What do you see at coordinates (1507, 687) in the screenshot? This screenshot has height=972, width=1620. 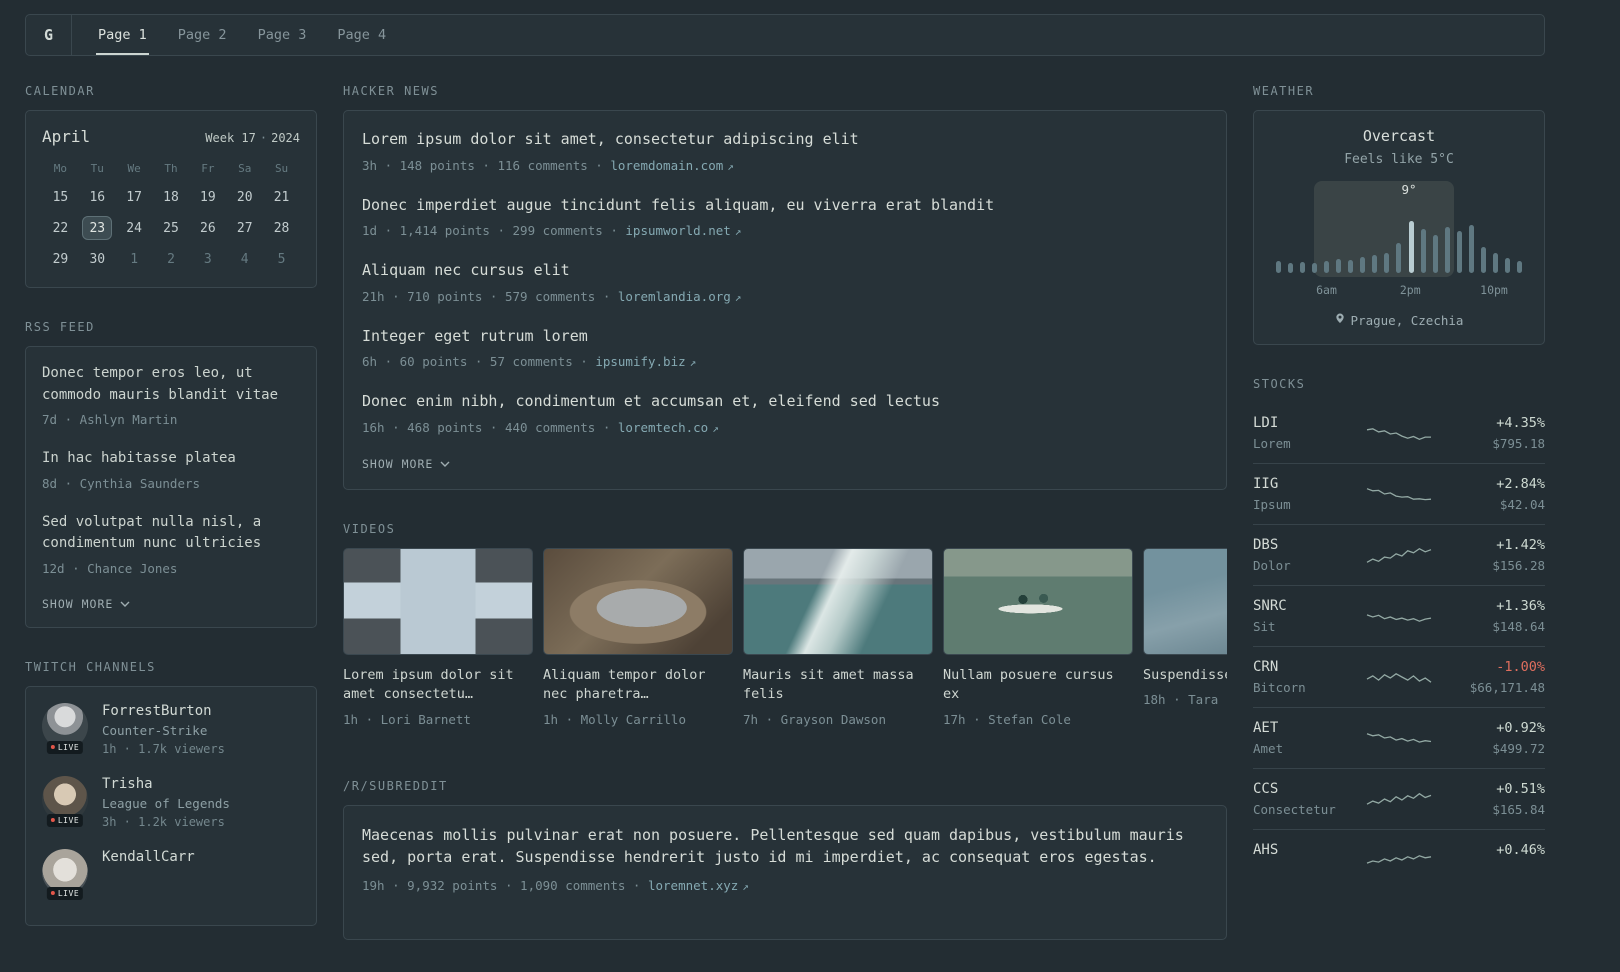 I see `stock-price: $66,171.48` at bounding box center [1507, 687].